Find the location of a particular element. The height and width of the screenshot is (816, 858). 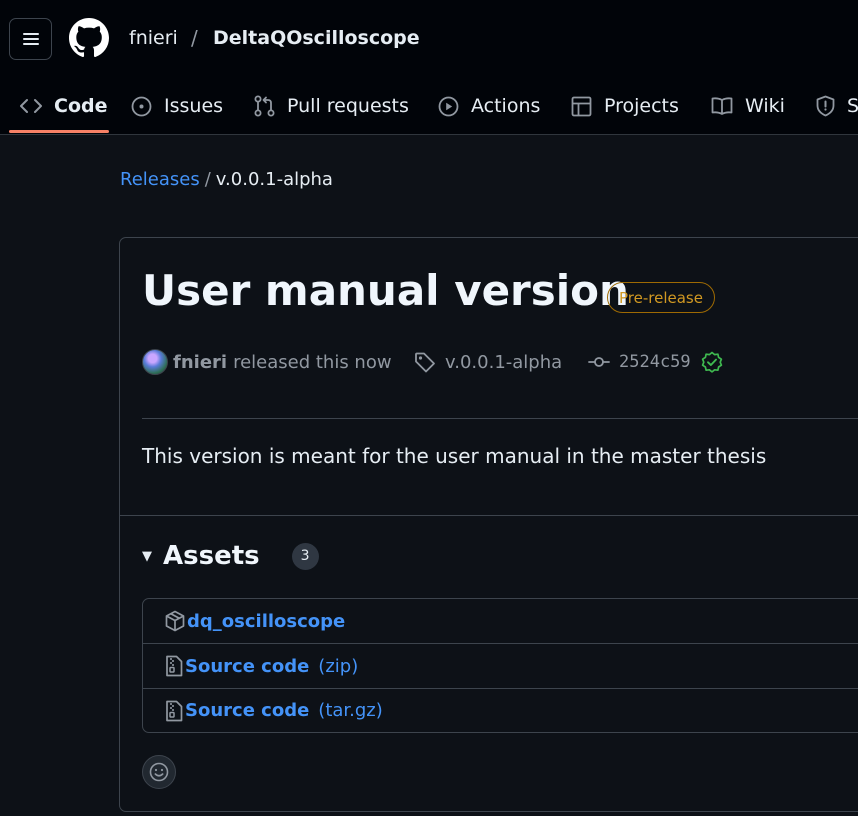

tab-projects-label: Projects is located at coordinates (641, 106).